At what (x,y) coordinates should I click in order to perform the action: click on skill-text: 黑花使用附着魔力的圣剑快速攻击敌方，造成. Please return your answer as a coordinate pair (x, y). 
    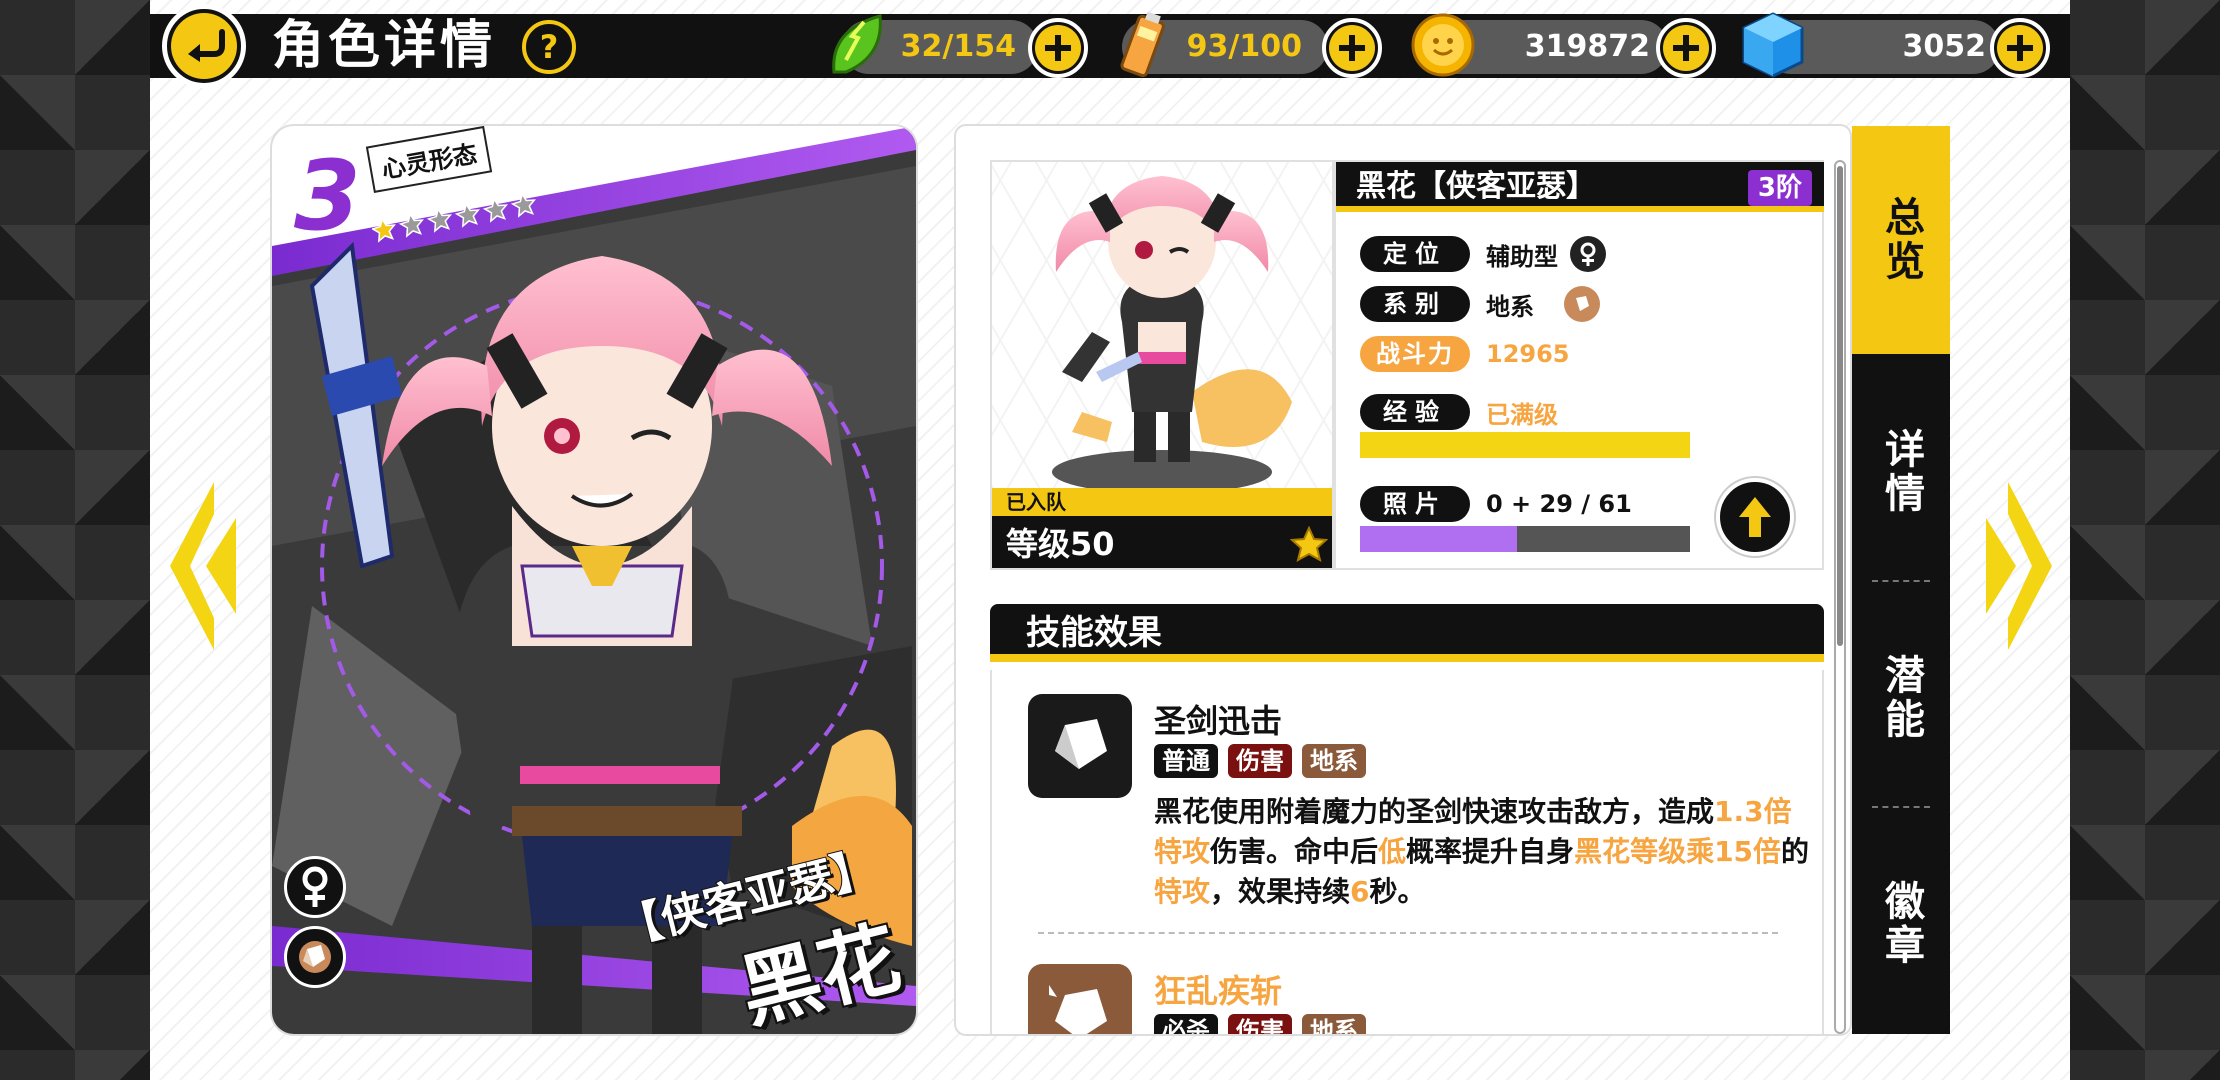
    Looking at the image, I should click on (1434, 811).